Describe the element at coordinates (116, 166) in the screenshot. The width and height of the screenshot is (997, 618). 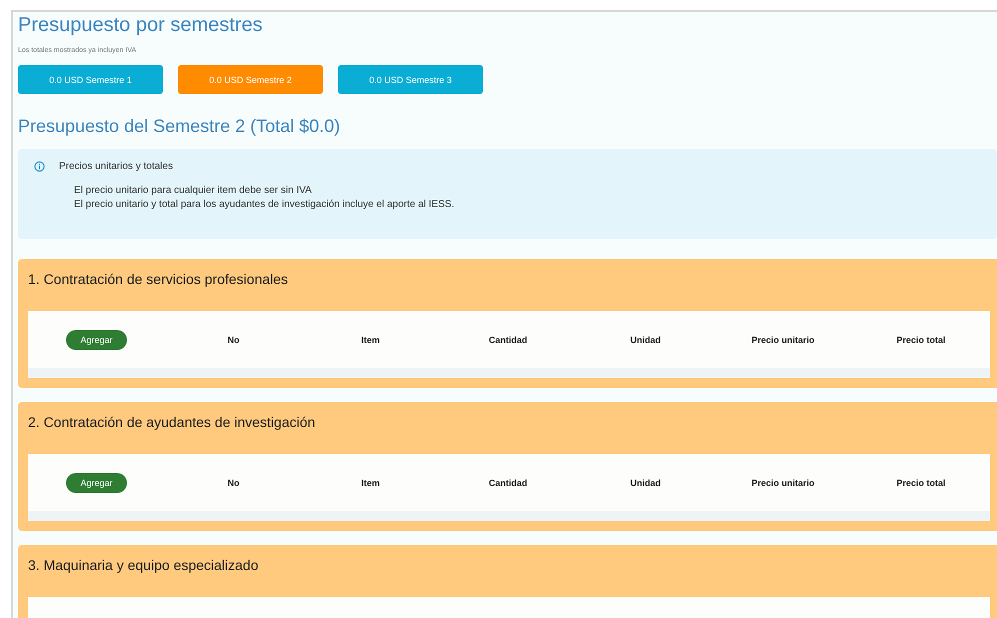
I see `info-title: Precios unitarios y totales` at that location.